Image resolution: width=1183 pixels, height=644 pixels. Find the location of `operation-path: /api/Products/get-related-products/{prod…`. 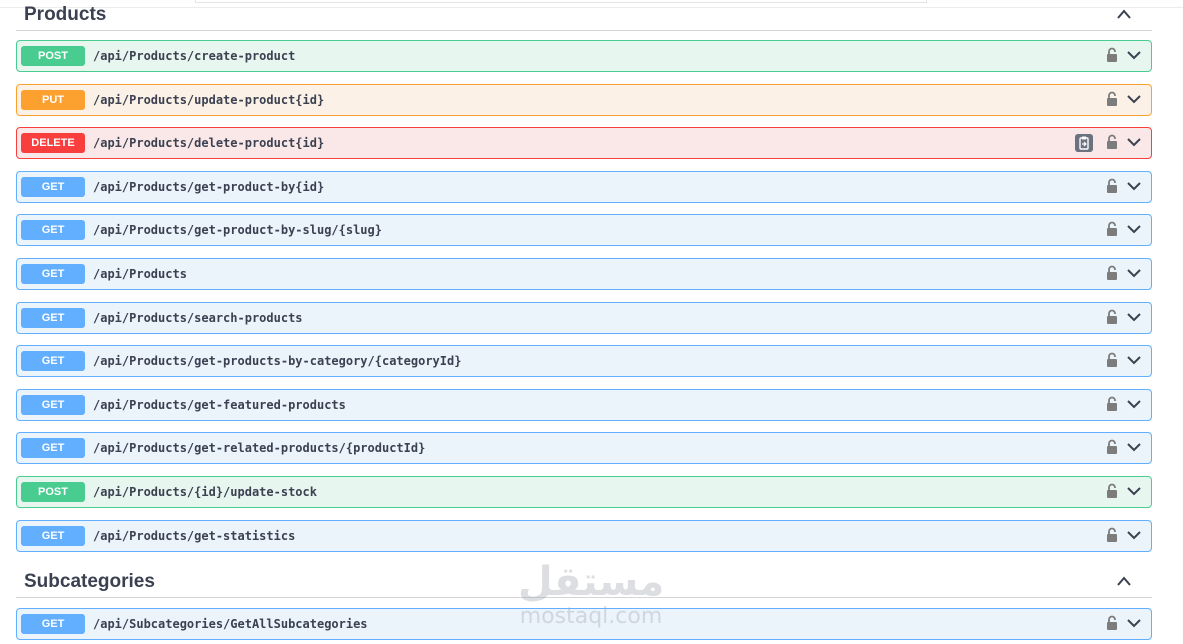

operation-path: /api/Products/get-related-products/{prod… is located at coordinates (259, 448).